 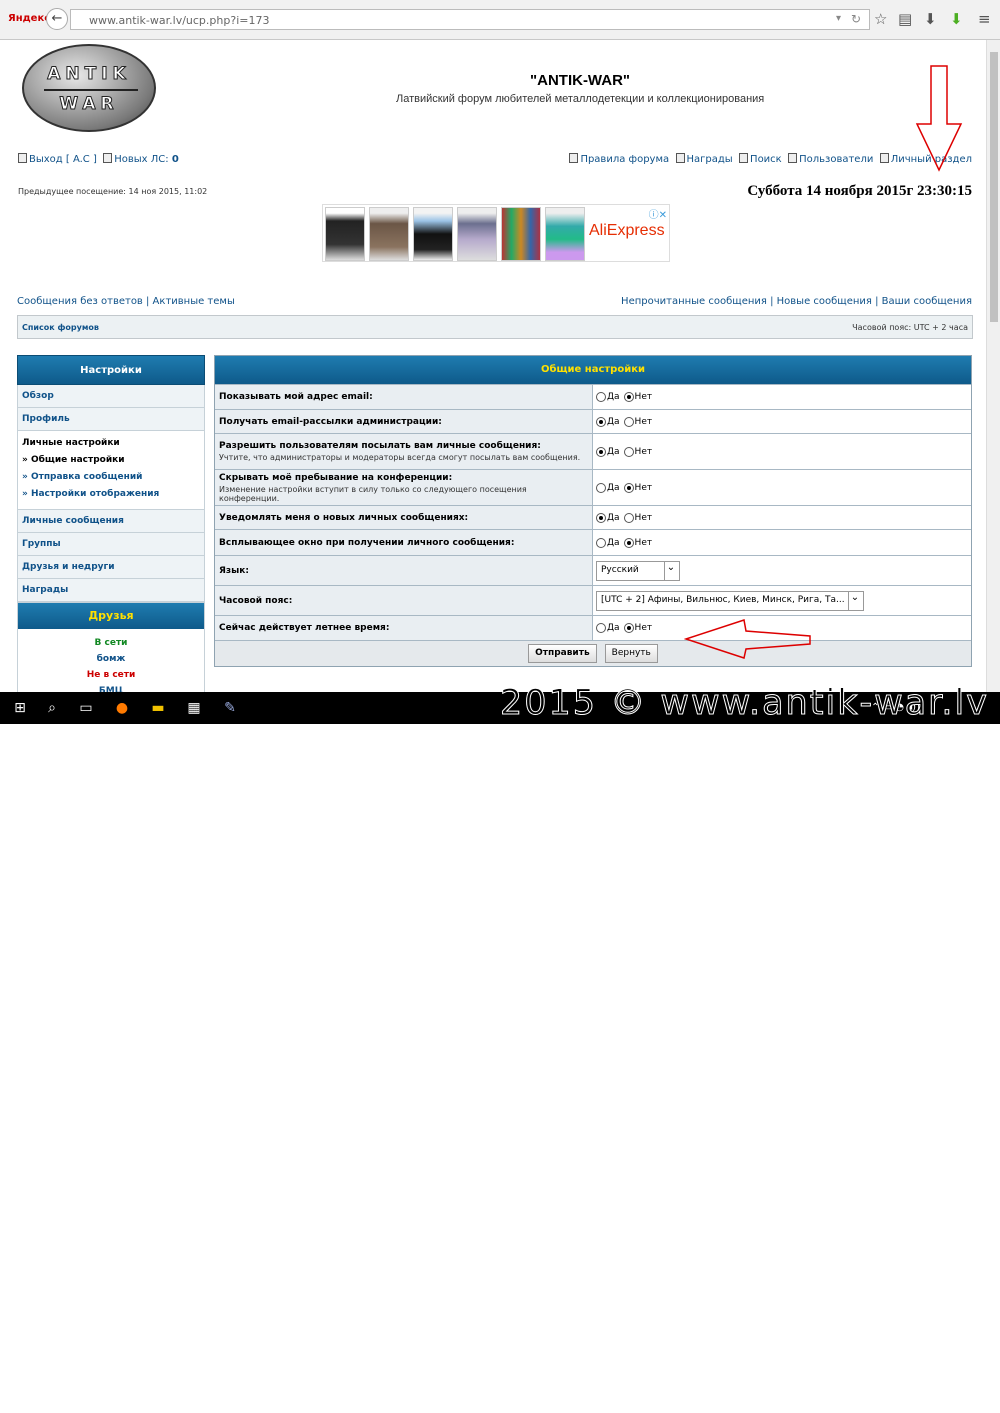 I want to click on reset-button: Вернуть, so click(x=631, y=653).